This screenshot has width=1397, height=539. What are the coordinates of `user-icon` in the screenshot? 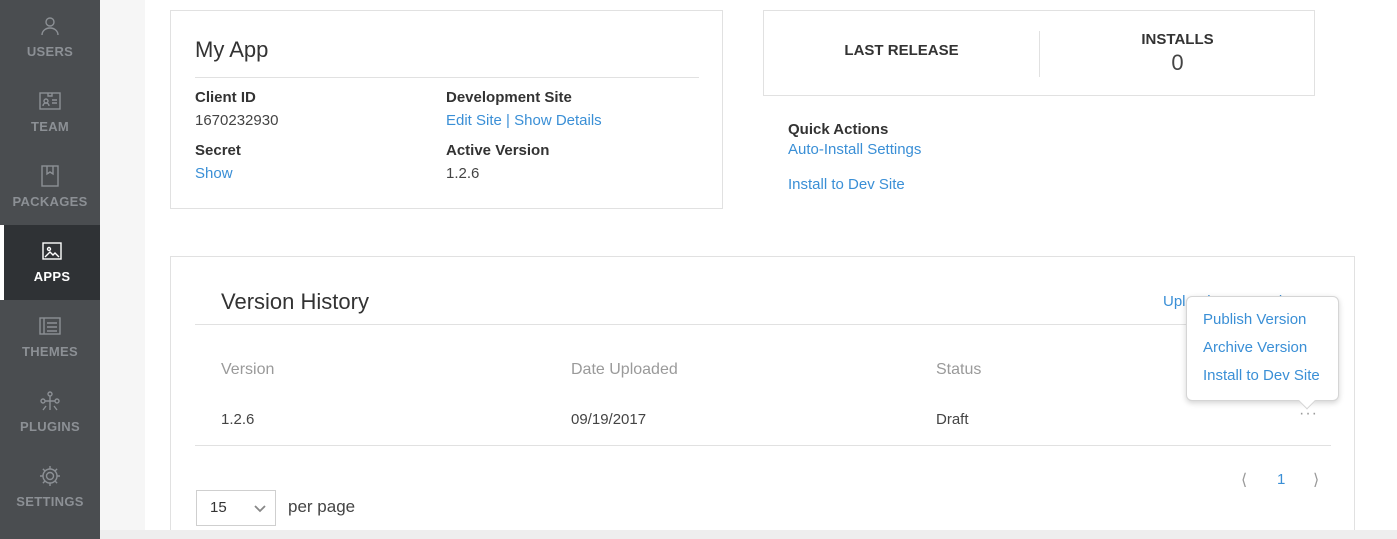 It's located at (50, 26).